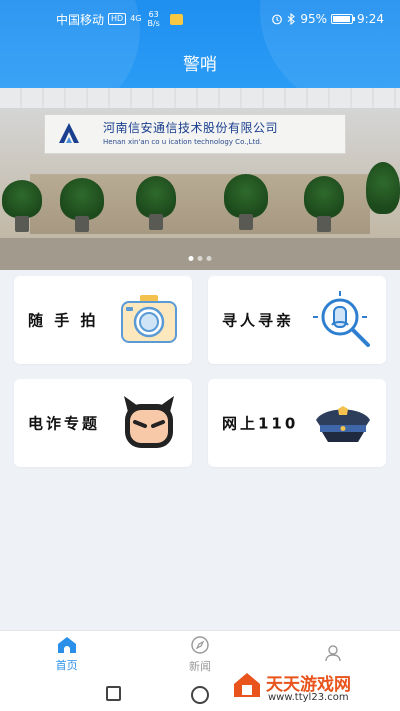 The image size is (400, 711). I want to click on battery-percent: 95%, so click(314, 19).